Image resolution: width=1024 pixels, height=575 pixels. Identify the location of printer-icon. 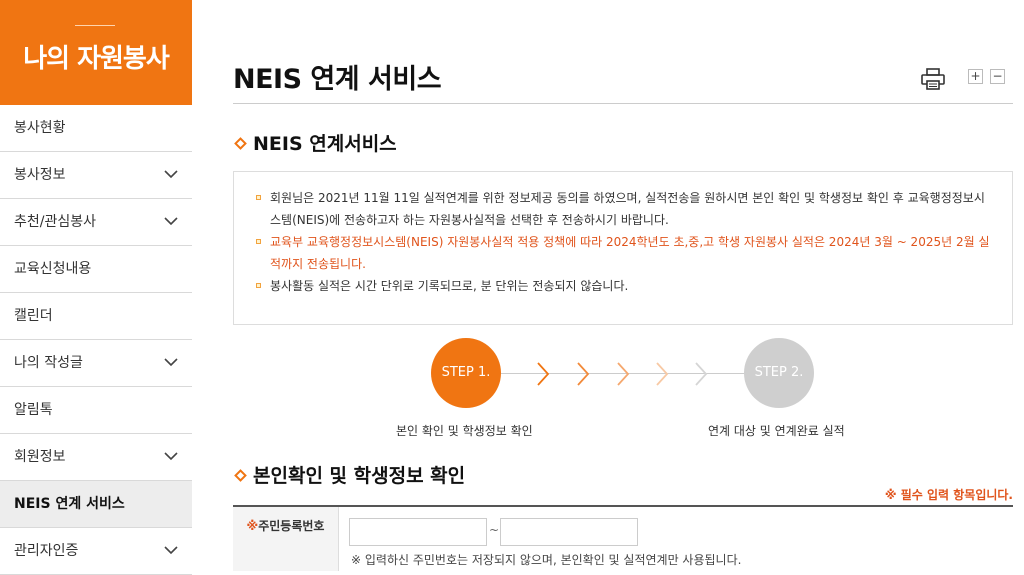
(933, 79).